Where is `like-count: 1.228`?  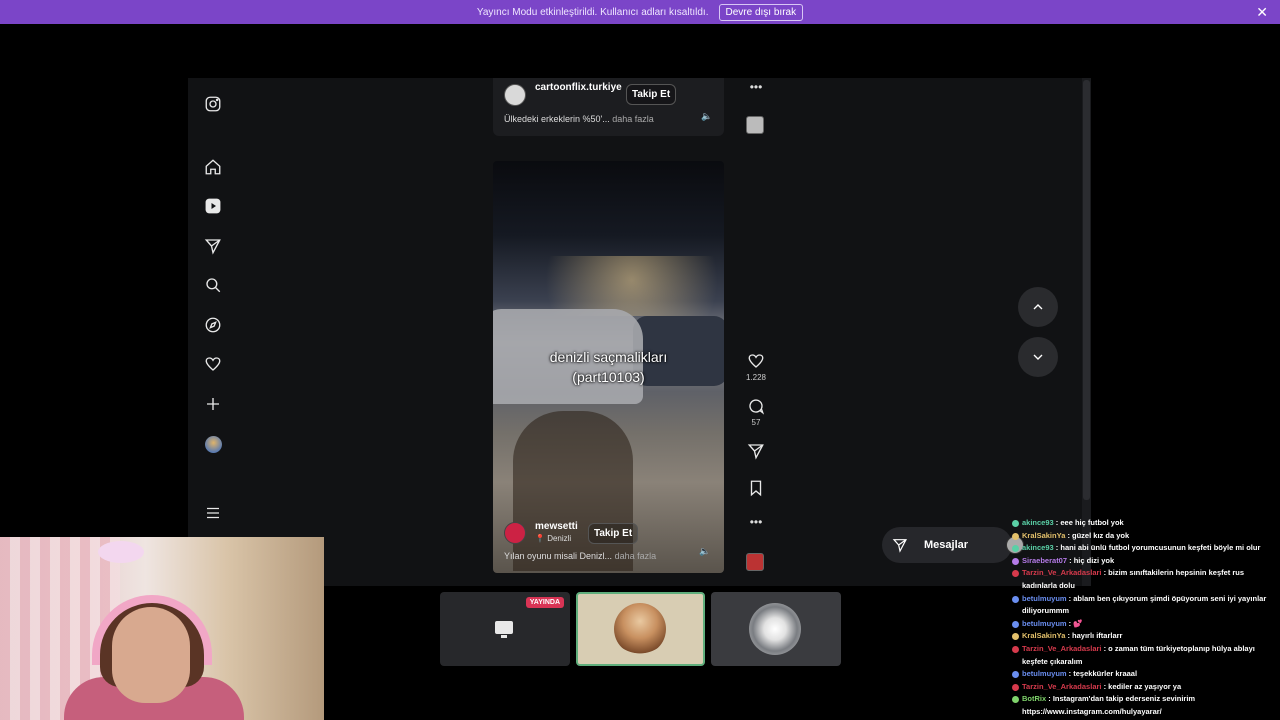
like-count: 1.228 is located at coordinates (756, 377).